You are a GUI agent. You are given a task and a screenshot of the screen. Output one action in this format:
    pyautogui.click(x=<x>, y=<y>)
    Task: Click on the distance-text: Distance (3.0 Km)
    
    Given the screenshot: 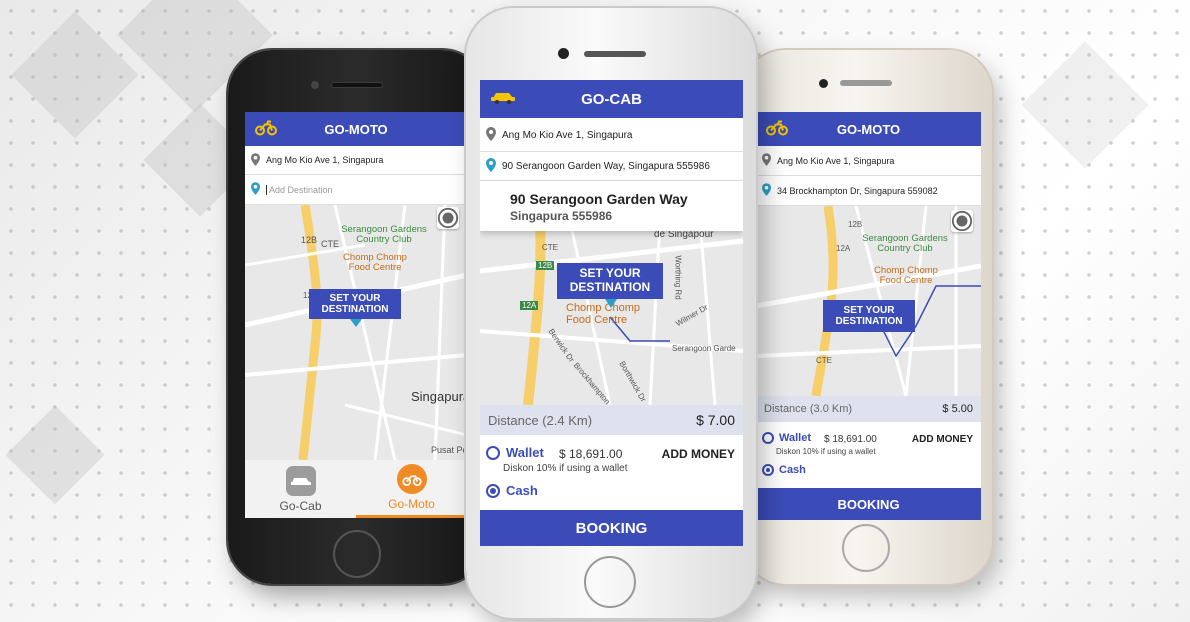 What is the action you would take?
    pyautogui.click(x=808, y=409)
    